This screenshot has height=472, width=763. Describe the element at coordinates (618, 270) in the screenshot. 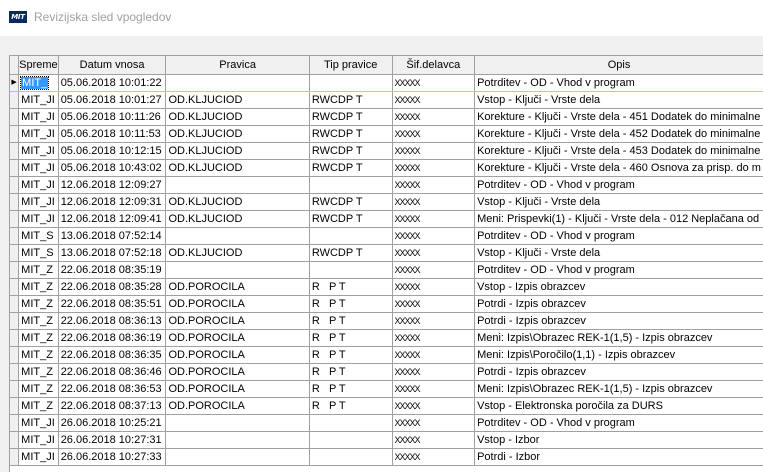

I see `cell-opis: Potrditev - OD - Vhod v program` at that location.